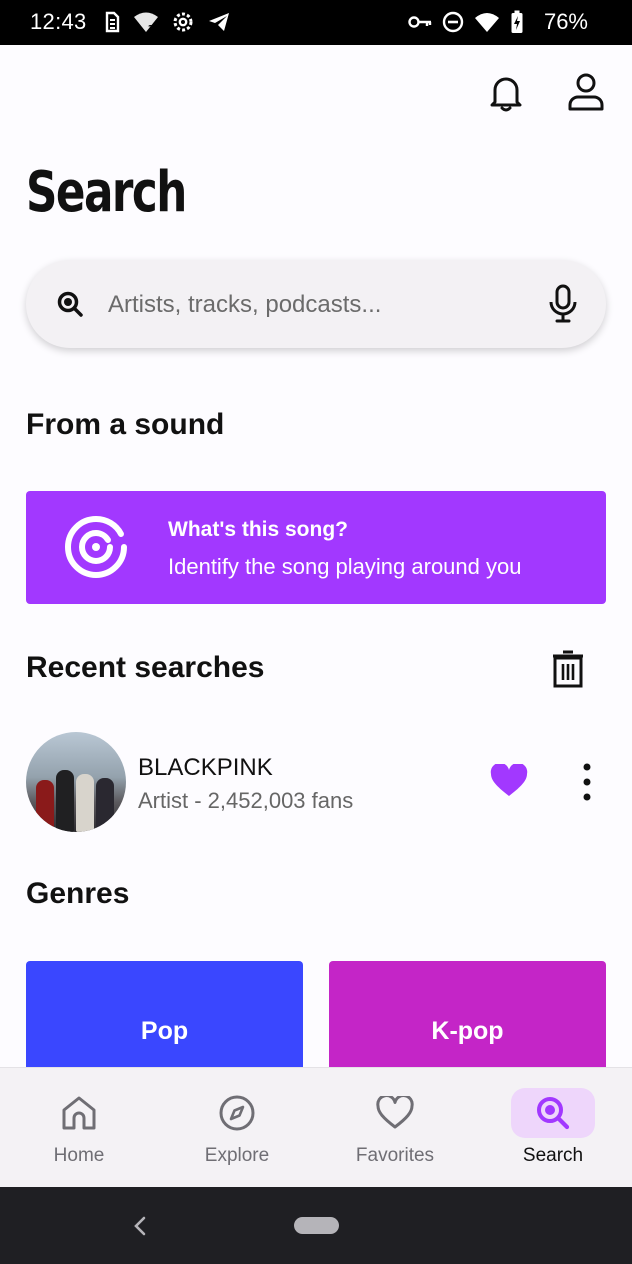 This screenshot has width=632, height=1264. Describe the element at coordinates (316, 782) in the screenshot. I see `recent-search-item: BLACKPINK Artist - 2,452,003 fans` at that location.